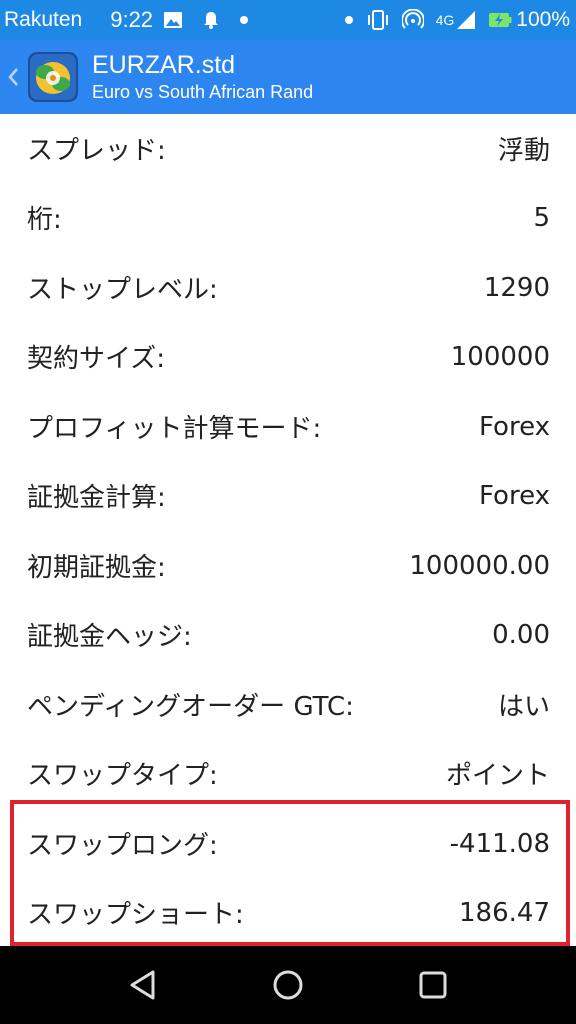 This screenshot has width=576, height=1024. Describe the element at coordinates (445, 20) in the screenshot. I see `network-type: 4G` at that location.